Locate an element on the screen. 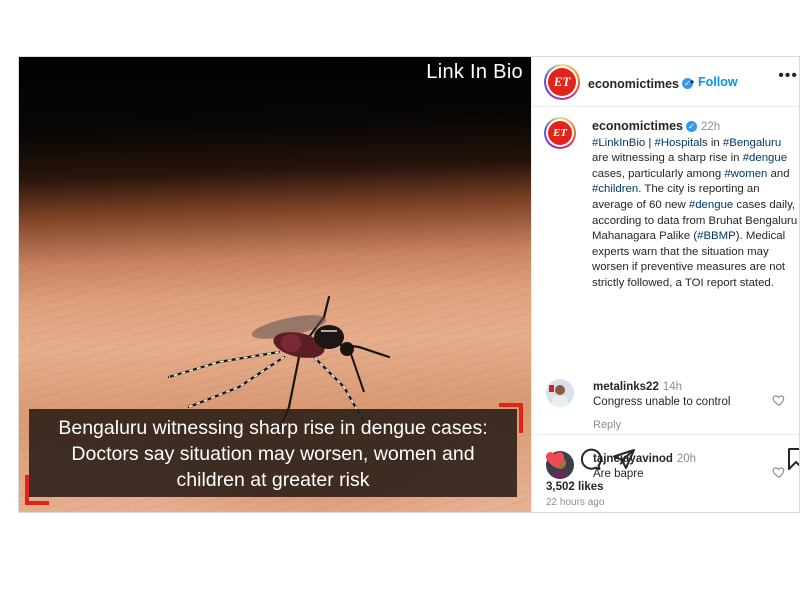 The image size is (800, 600). comment-header: metalinks22 14h is located at coordinates (637, 387).